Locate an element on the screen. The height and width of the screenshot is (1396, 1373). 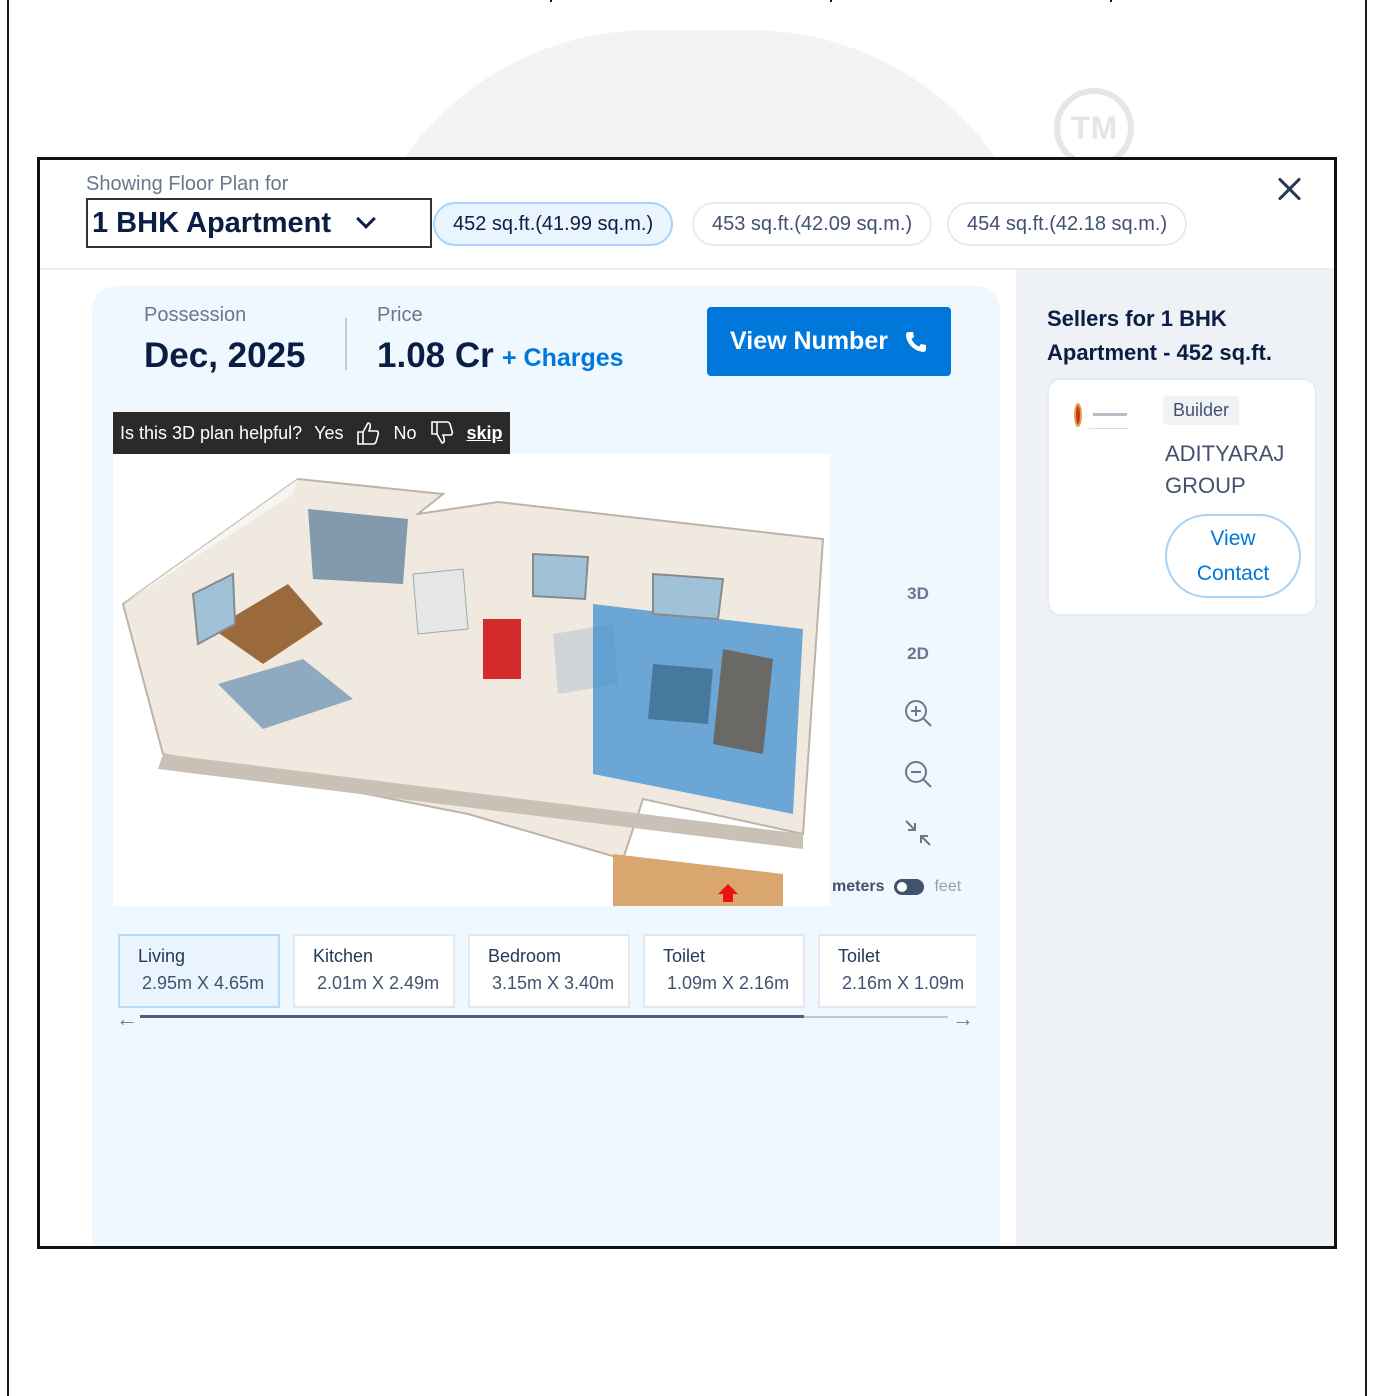
room-name: Bedroom is located at coordinates (525, 956).